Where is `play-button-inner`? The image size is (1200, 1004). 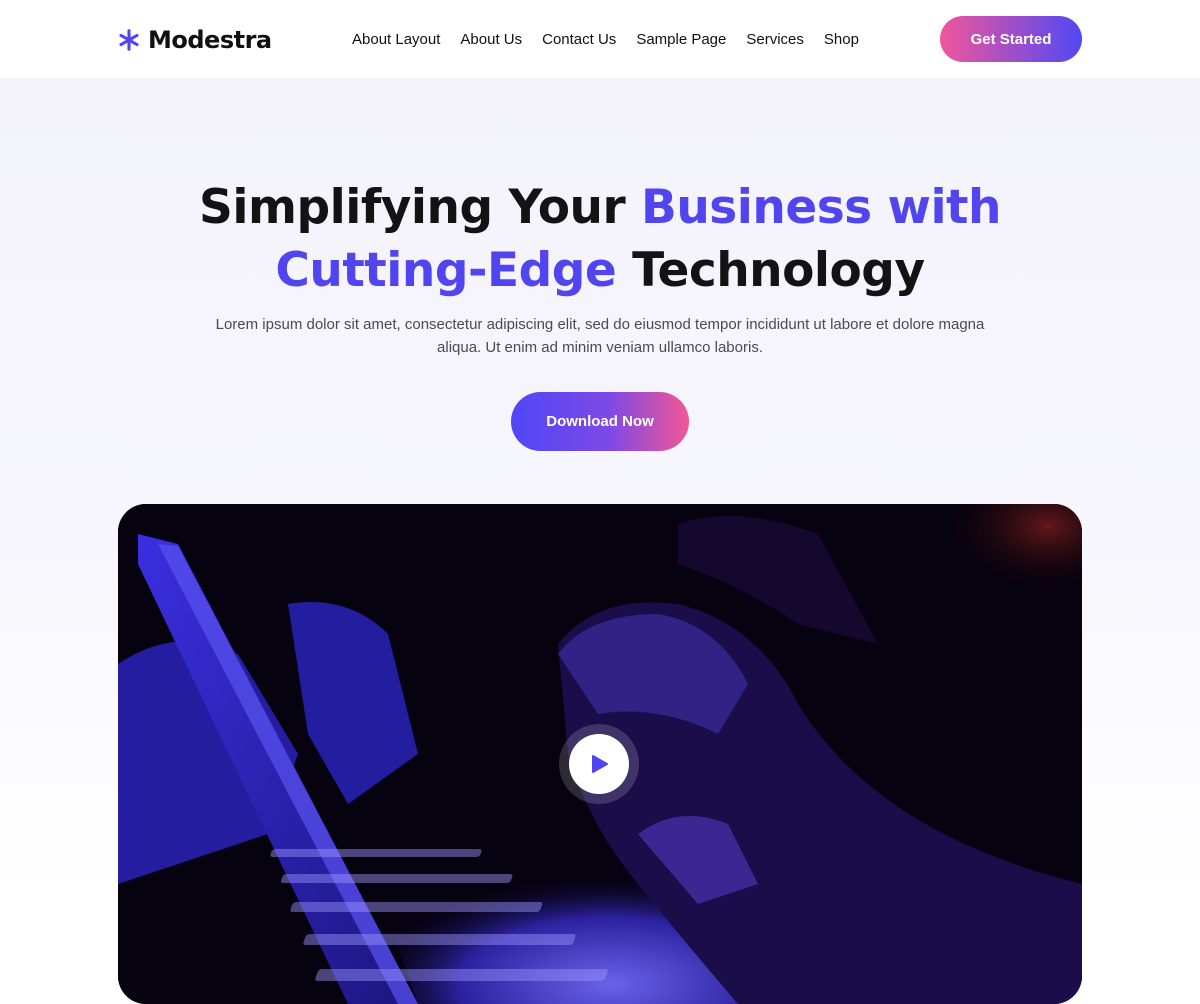
play-button-inner is located at coordinates (599, 764).